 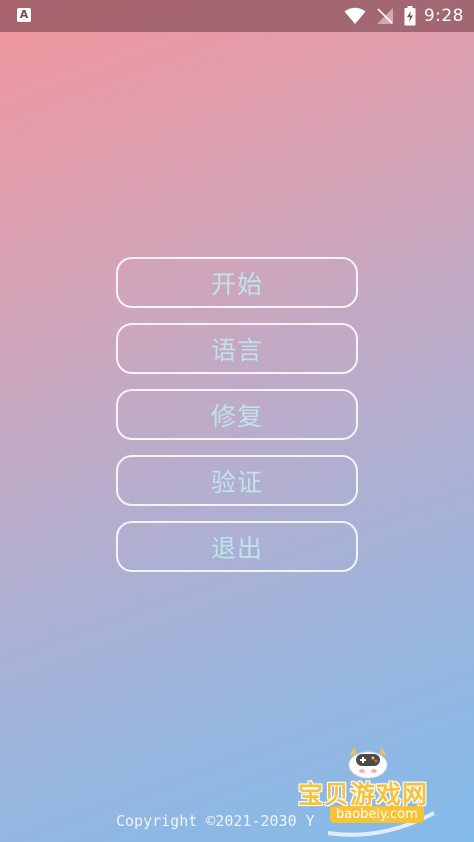 What do you see at coordinates (410, 16) in the screenshot?
I see `battery-charging-icon` at bounding box center [410, 16].